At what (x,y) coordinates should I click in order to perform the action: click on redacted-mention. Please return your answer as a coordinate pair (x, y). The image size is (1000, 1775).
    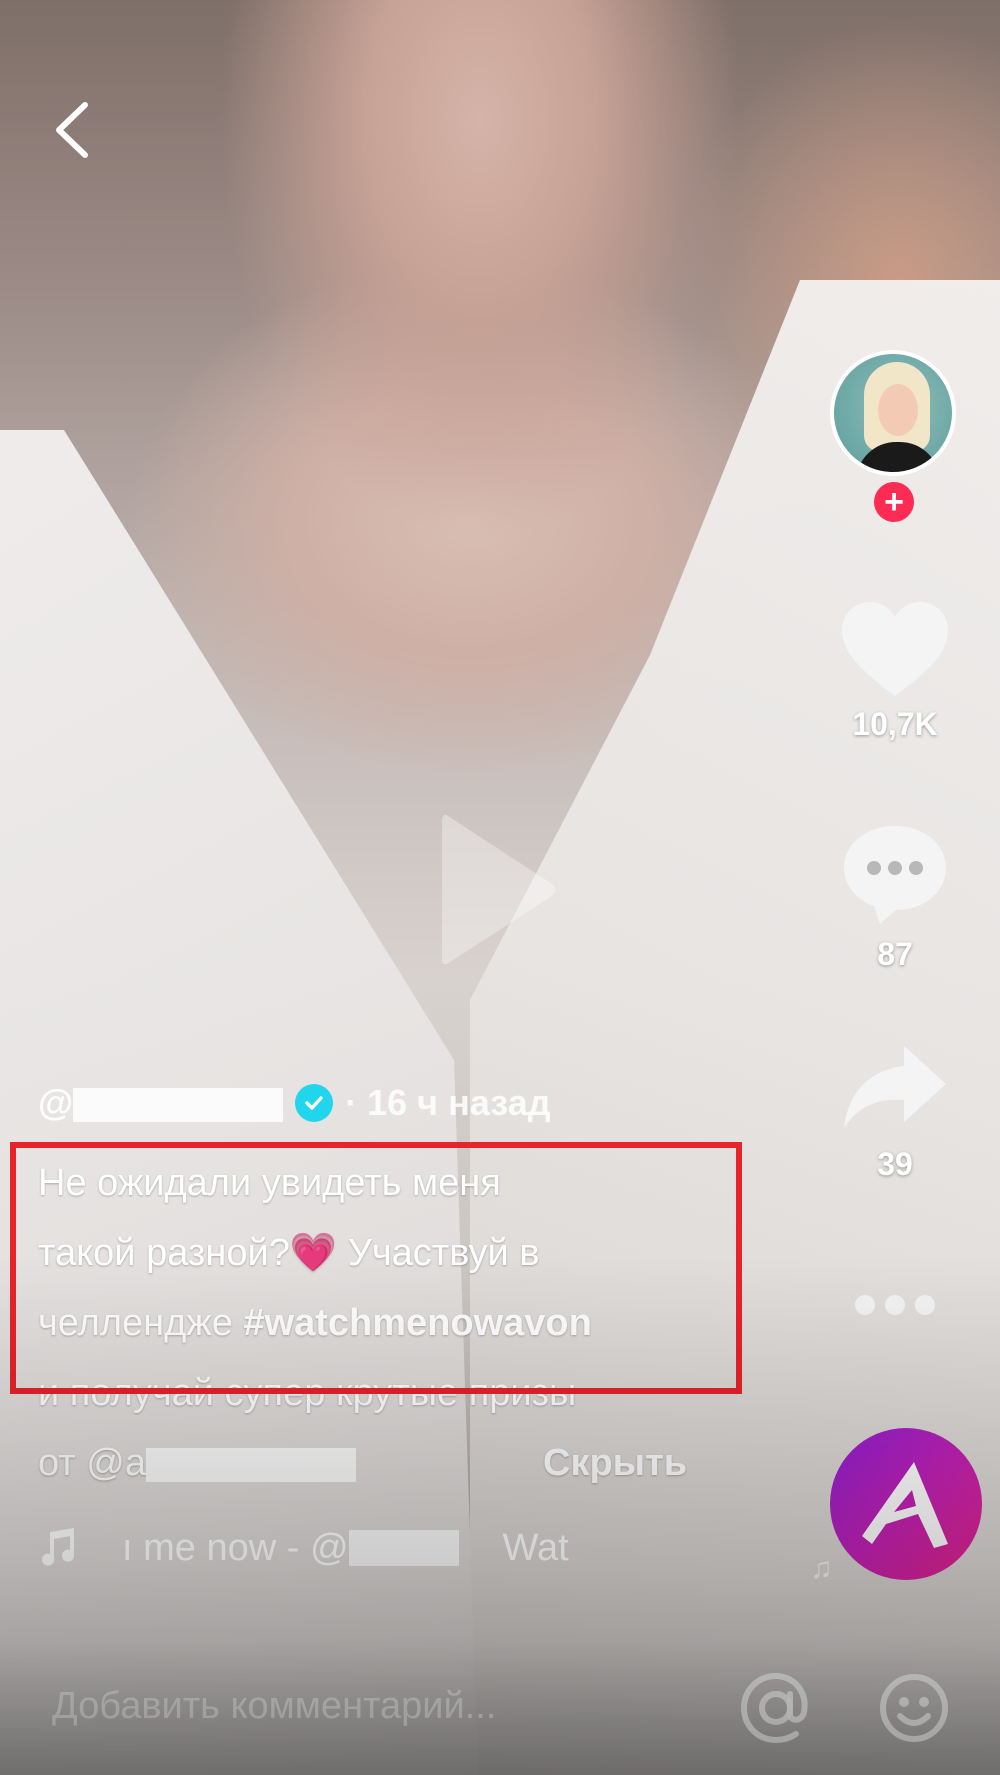
    Looking at the image, I should click on (250, 1464).